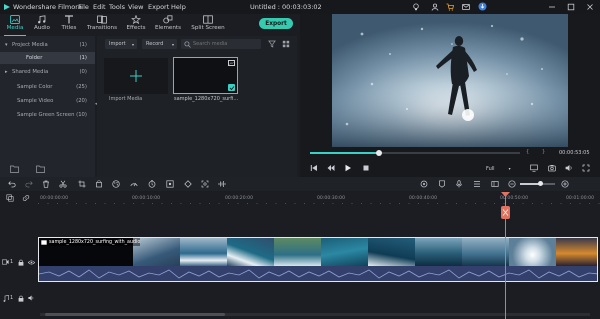 This screenshot has height=319, width=600. I want to click on video-track-header: 1, so click(19, 262).